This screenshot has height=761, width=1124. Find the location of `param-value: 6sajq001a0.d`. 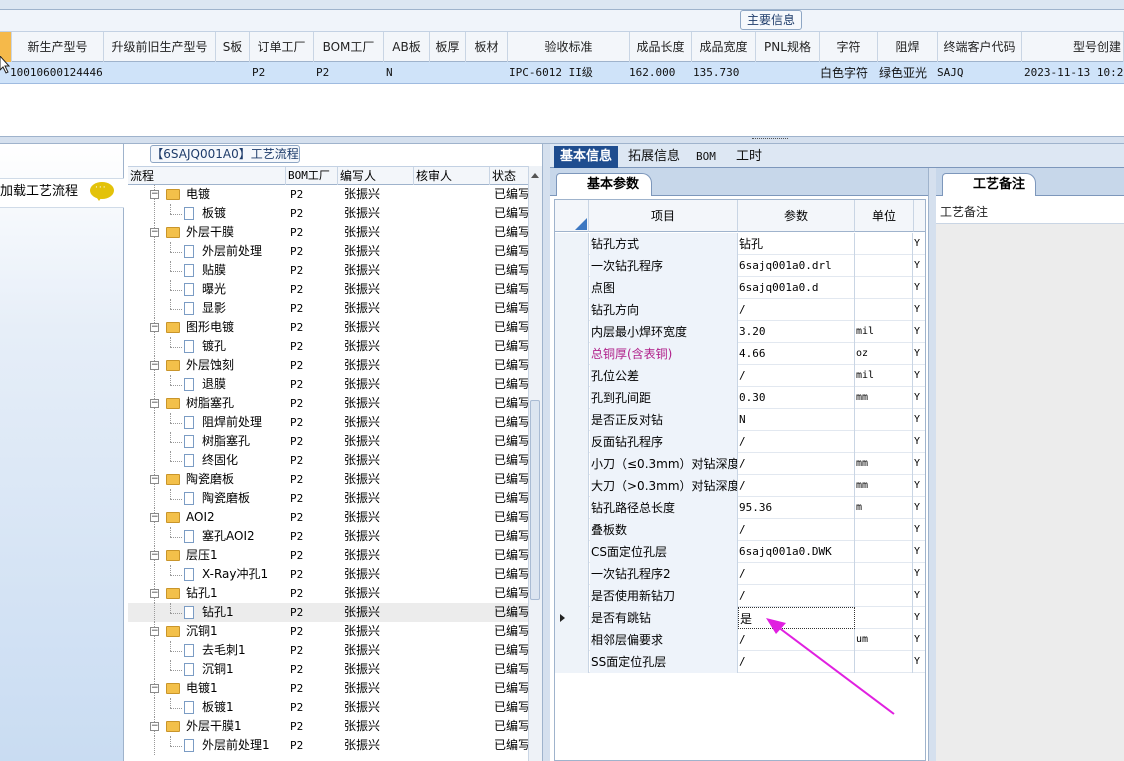

param-value: 6sajq001a0.d is located at coordinates (796, 288).